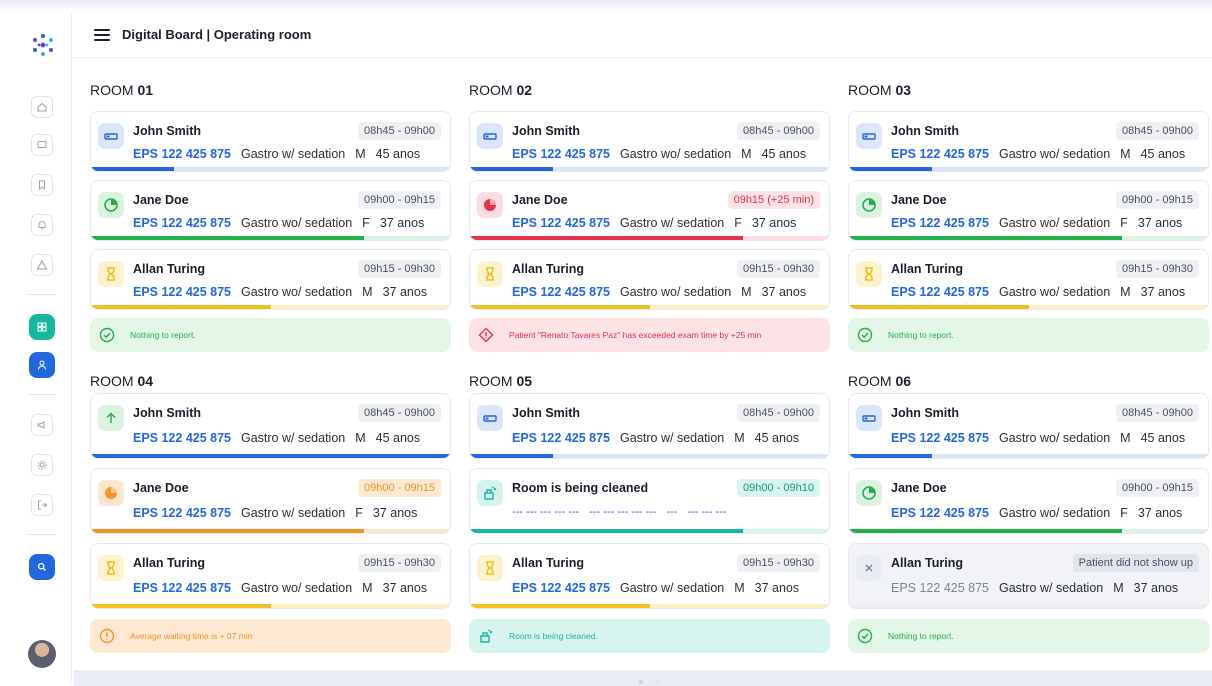 Image resolution: width=1212 pixels, height=686 pixels. What do you see at coordinates (553, 636) in the screenshot?
I see `alert-text: Room is being cleaned.` at bounding box center [553, 636].